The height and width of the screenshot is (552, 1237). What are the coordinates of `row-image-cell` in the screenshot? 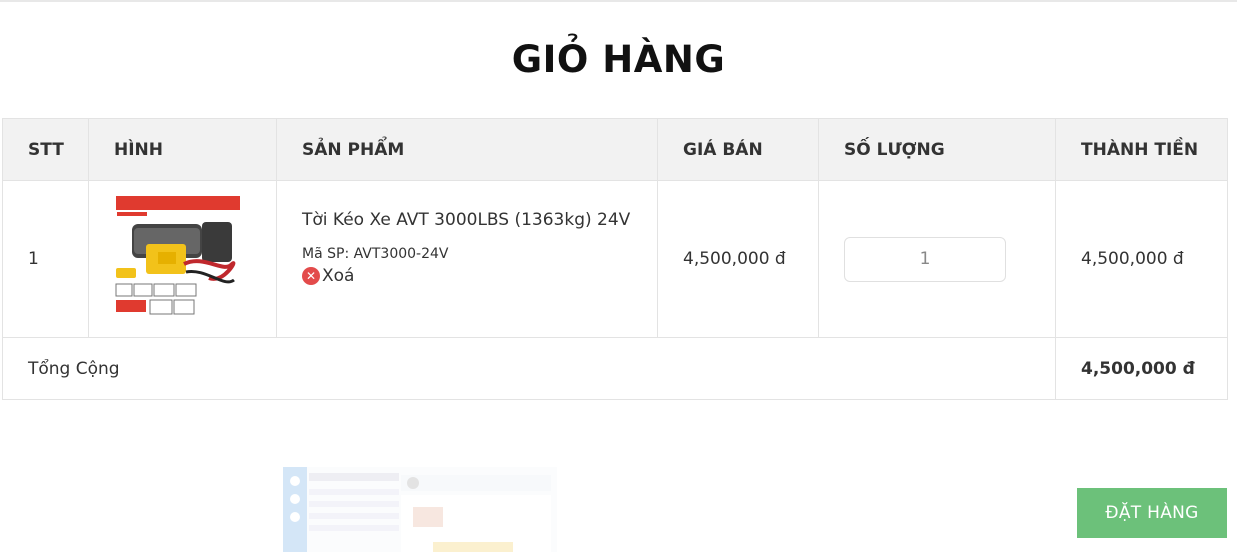 It's located at (182, 259).